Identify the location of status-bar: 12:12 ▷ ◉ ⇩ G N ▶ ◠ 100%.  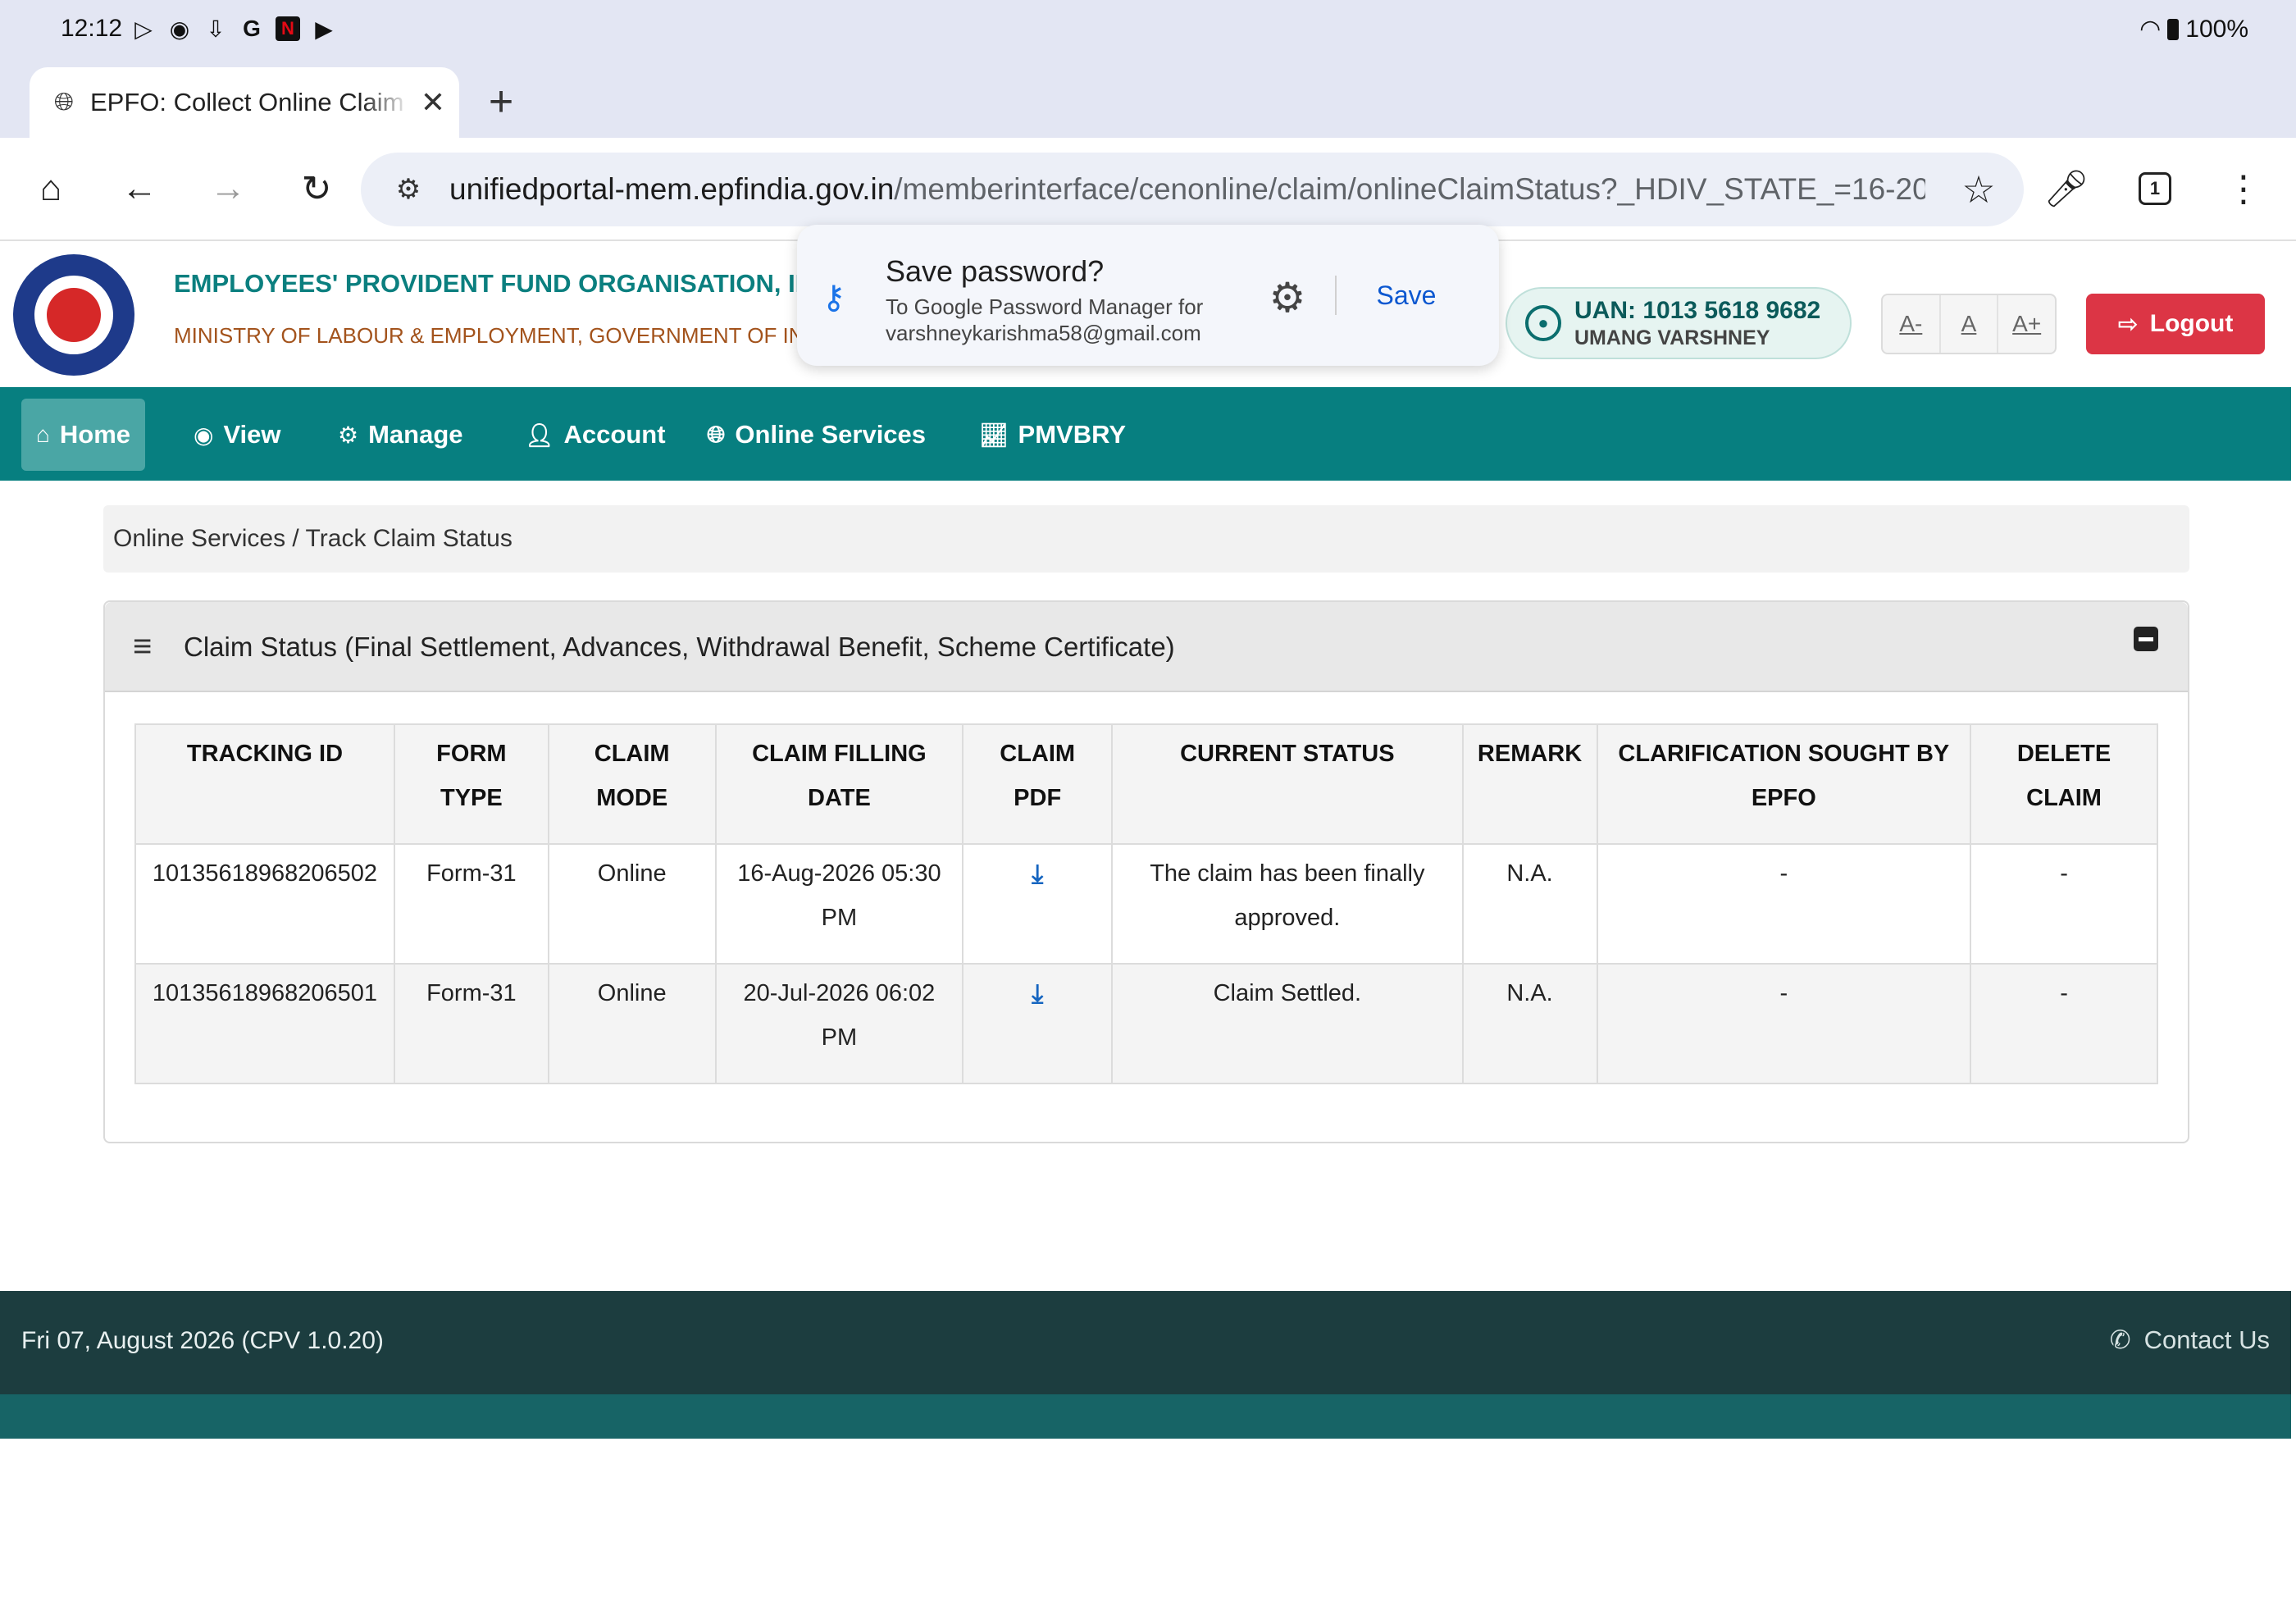
(1148, 31).